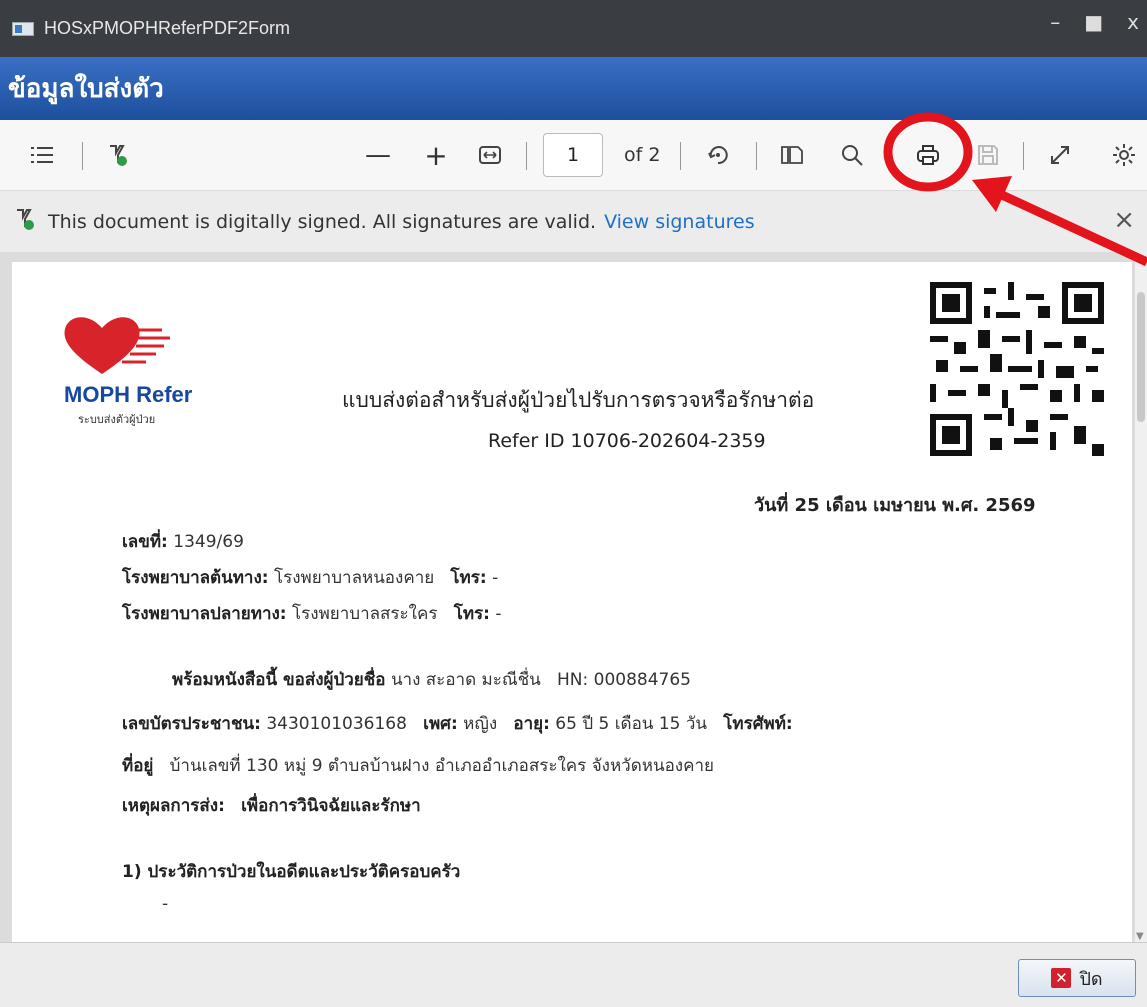  Describe the element at coordinates (573, 974) in the screenshot. I see `bottom-bar: ✕ ปิด` at that location.